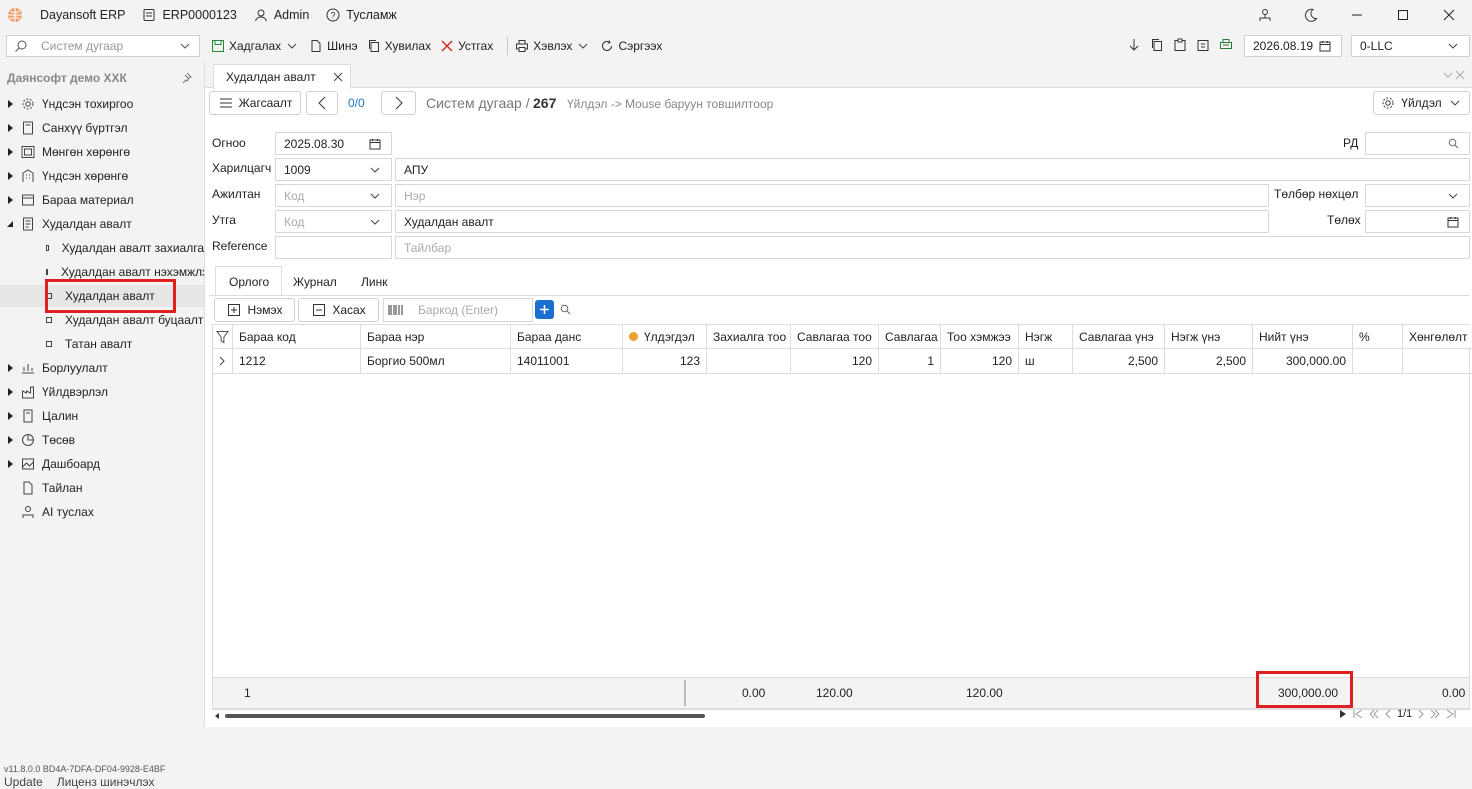 This screenshot has width=1472, height=789. Describe the element at coordinates (23, 782) in the screenshot. I see `update-link: Update` at that location.